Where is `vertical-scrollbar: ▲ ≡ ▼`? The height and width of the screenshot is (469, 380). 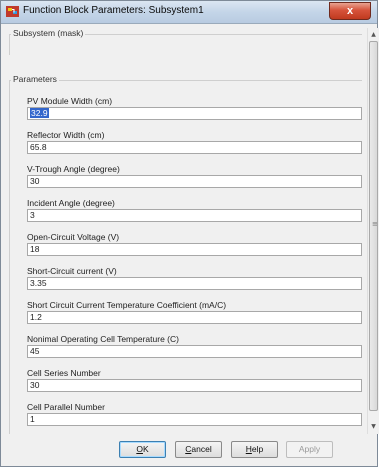
vertical-scrollbar: ▲ ≡ ▼ is located at coordinates (373, 231).